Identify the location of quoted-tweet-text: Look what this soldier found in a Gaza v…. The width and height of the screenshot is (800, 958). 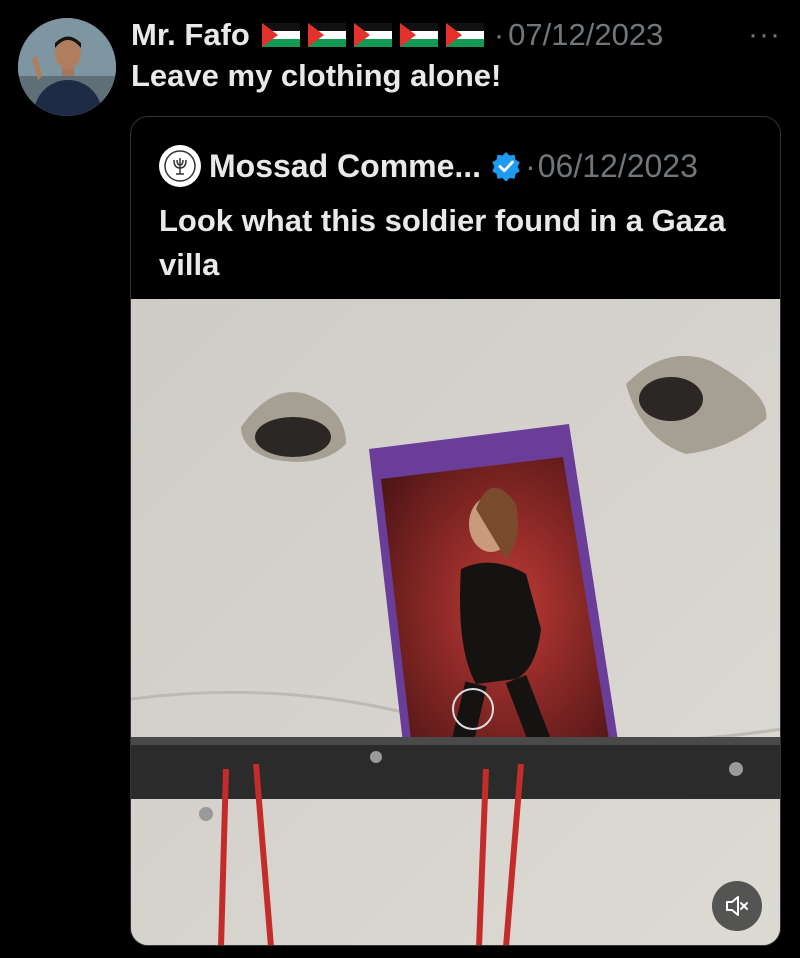
(442, 242).